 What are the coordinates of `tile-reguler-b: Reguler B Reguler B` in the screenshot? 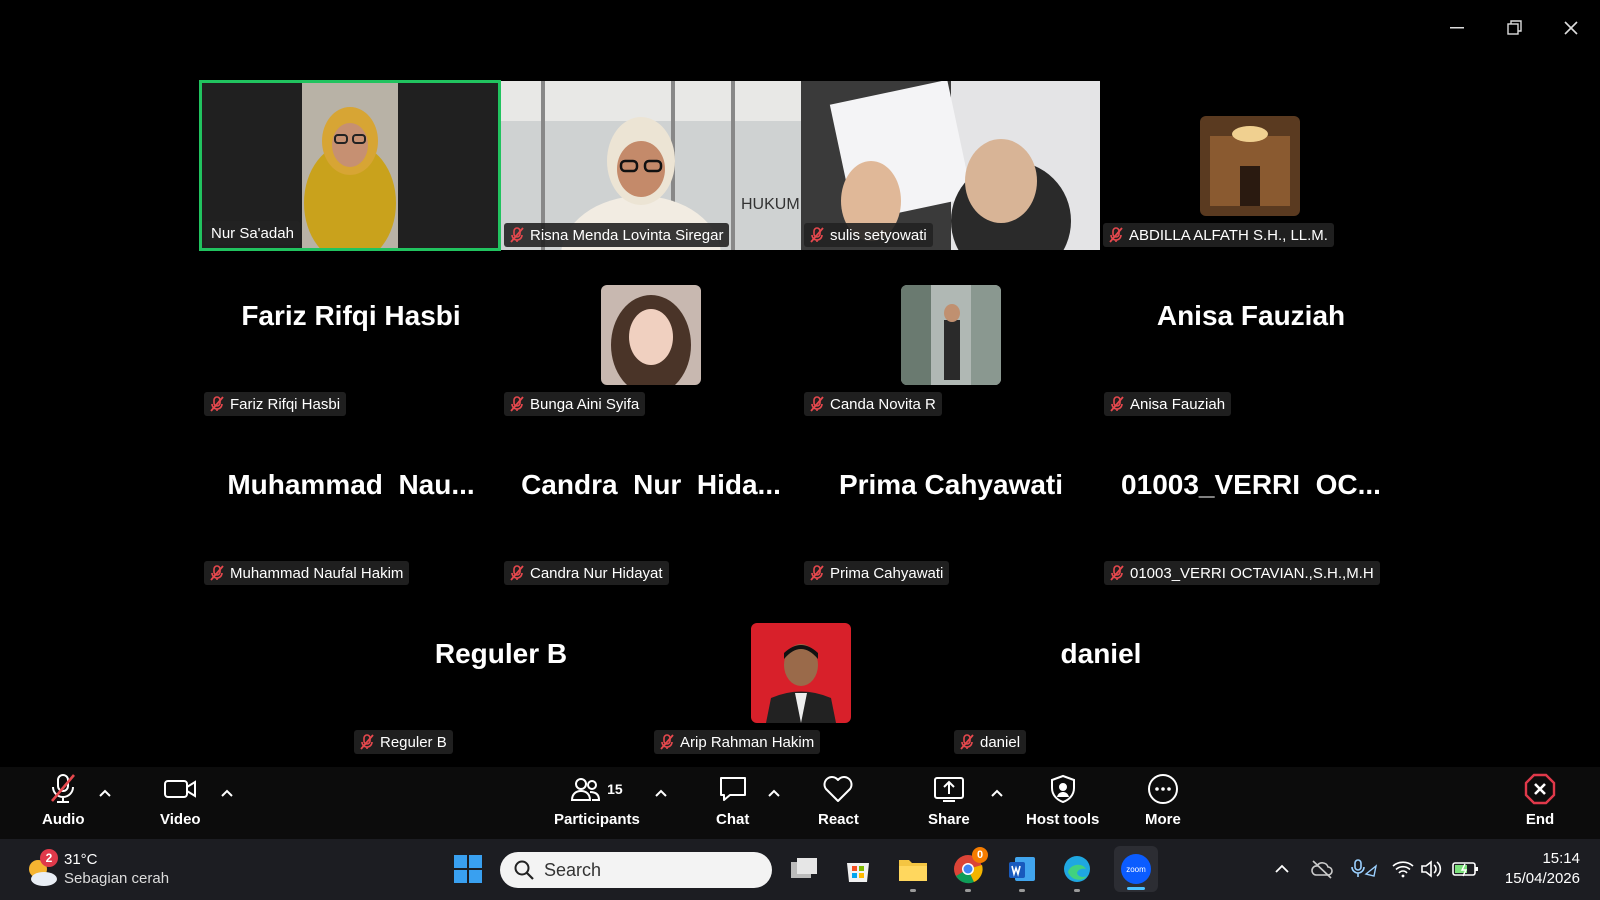 It's located at (501, 672).